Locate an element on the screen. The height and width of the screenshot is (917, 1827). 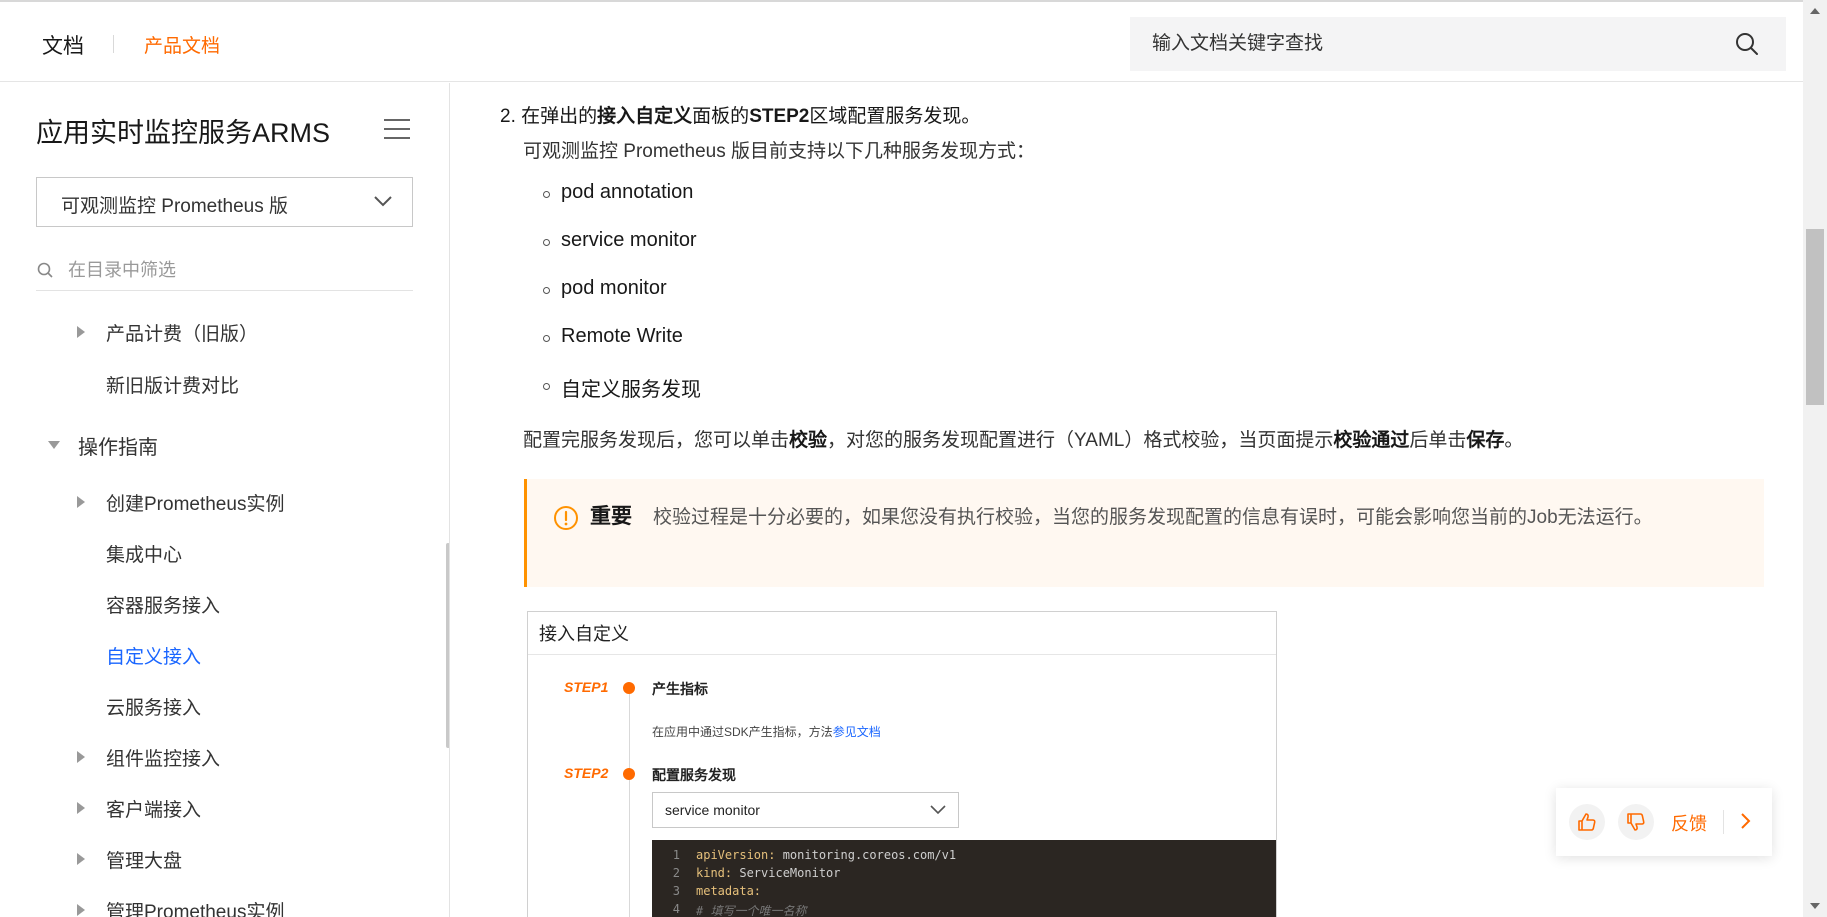
scroll-up-arrow-icon is located at coordinates (1815, 11).